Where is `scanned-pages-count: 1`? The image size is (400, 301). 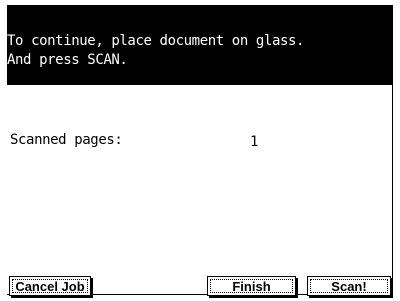
scanned-pages-count: 1 is located at coordinates (254, 142).